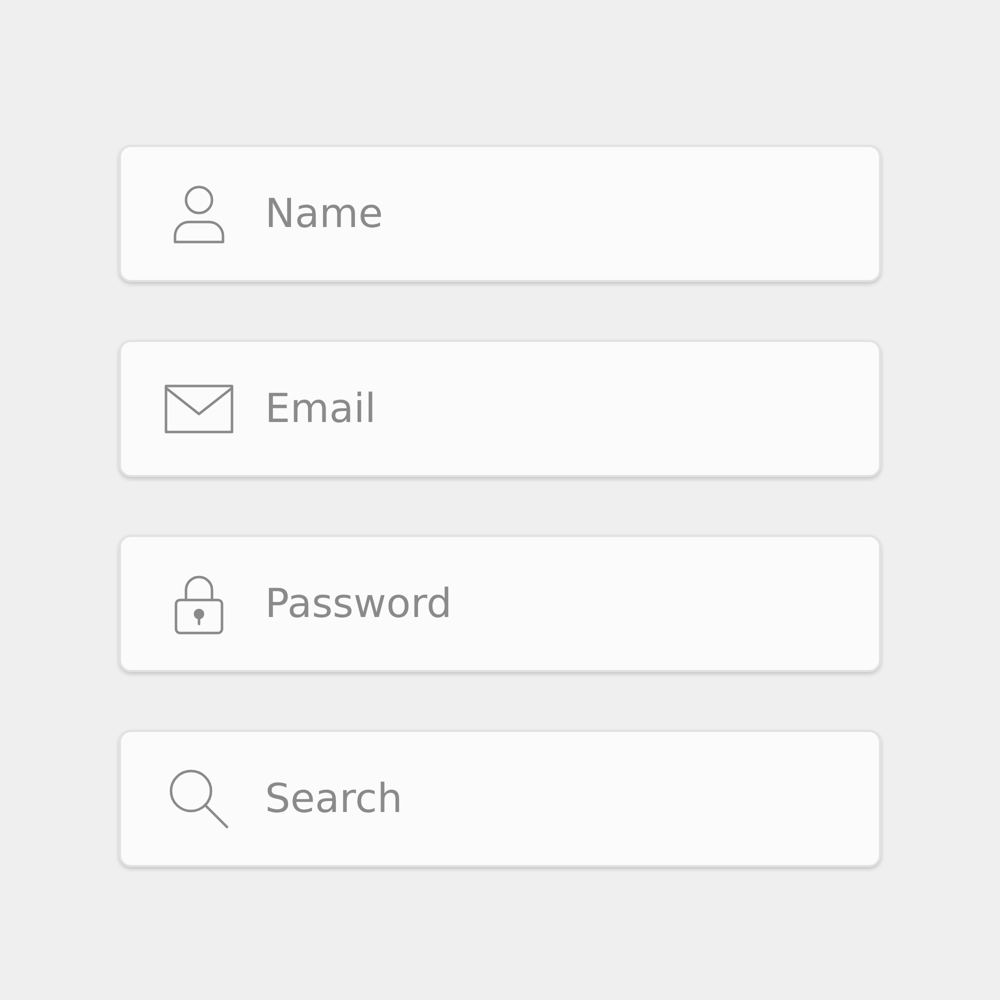 The width and height of the screenshot is (1000, 1000). What do you see at coordinates (500, 798) in the screenshot?
I see `input-field: Search` at bounding box center [500, 798].